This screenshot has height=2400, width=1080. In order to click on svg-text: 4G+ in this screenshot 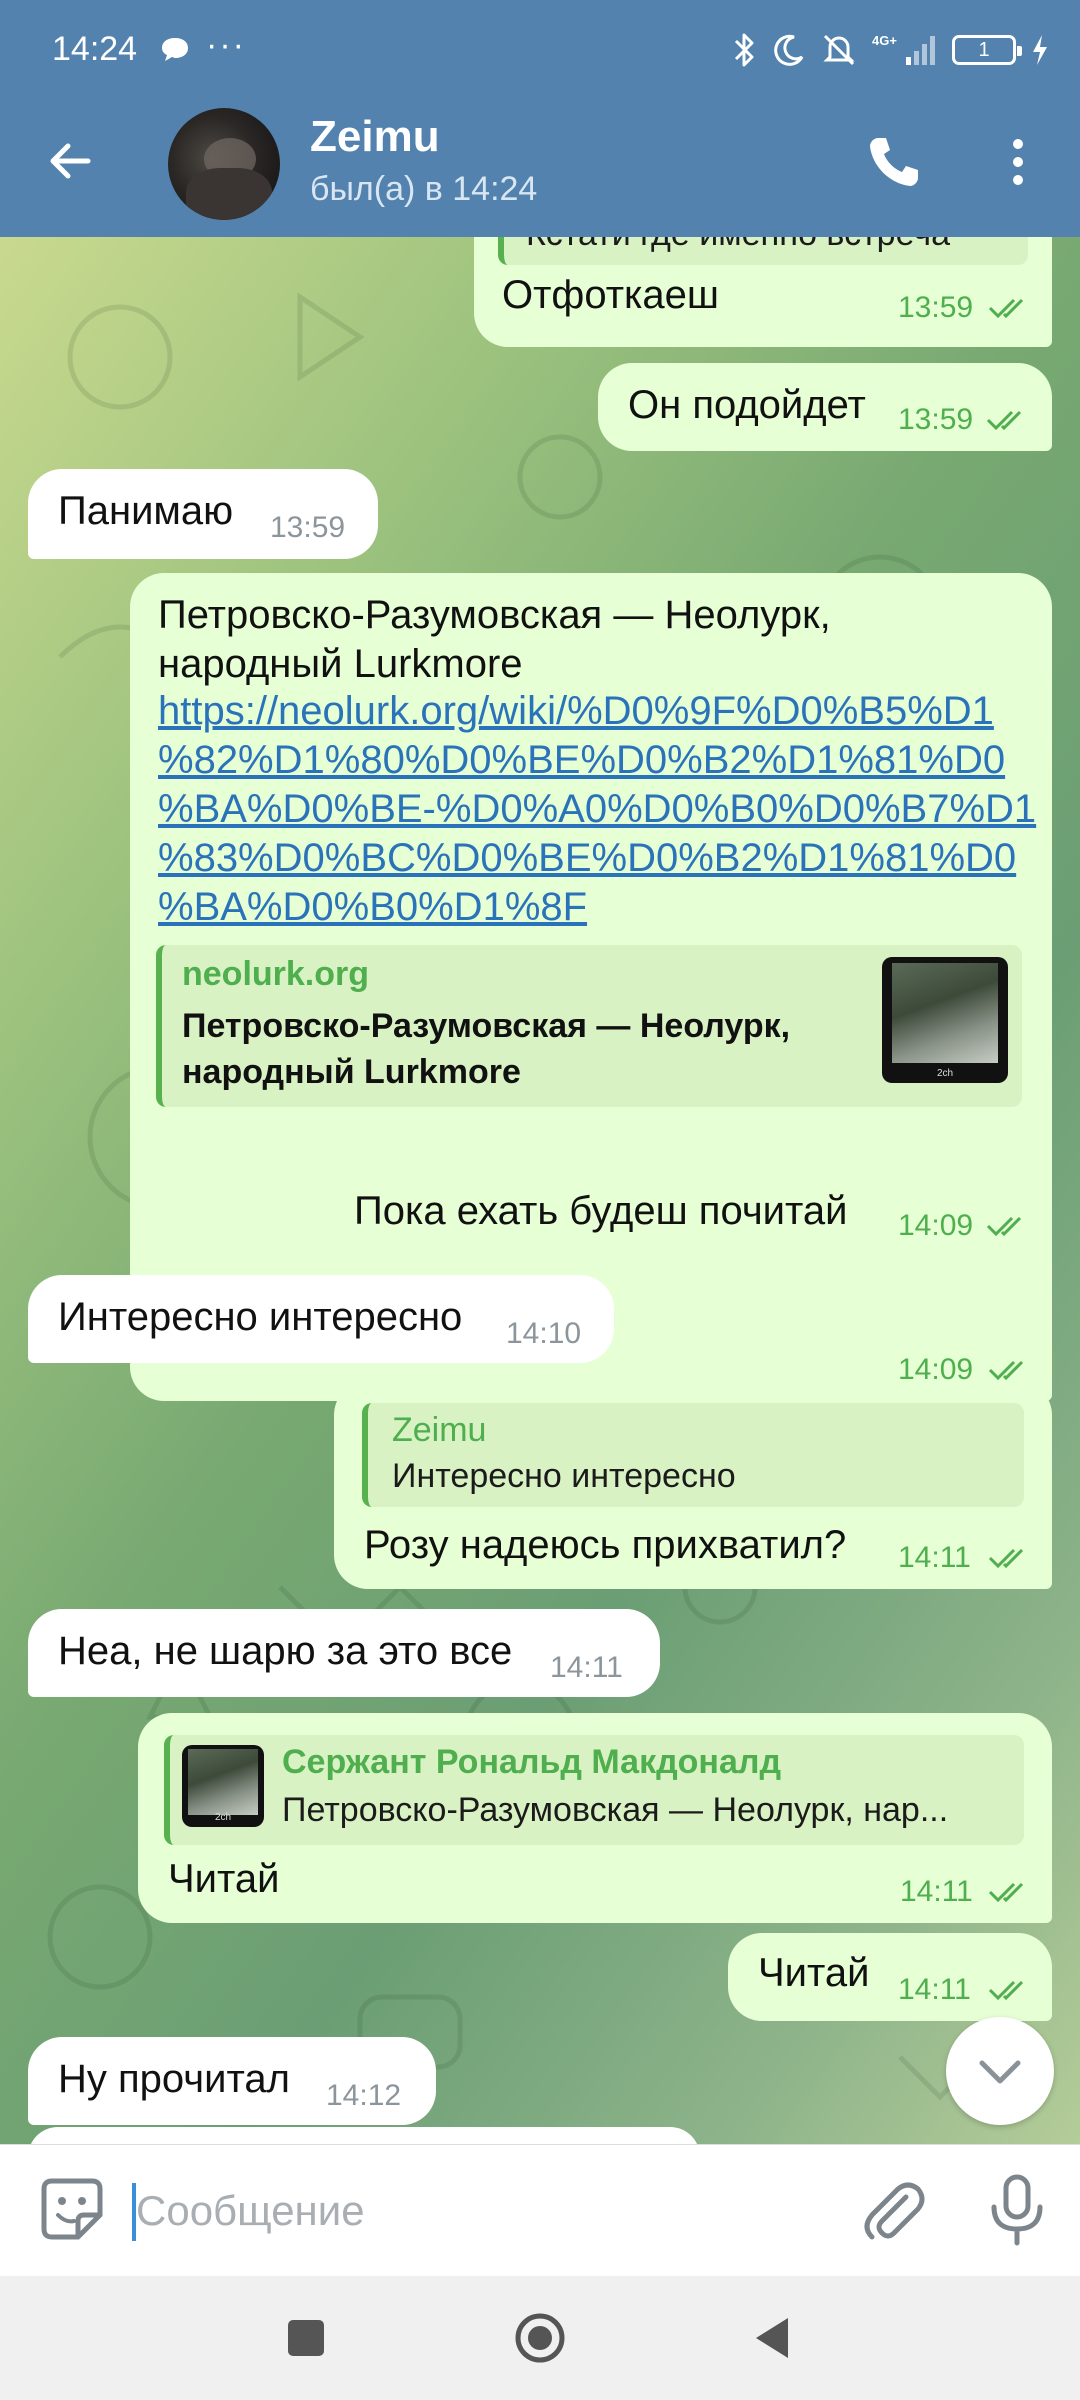, I will do `click(884, 40)`.